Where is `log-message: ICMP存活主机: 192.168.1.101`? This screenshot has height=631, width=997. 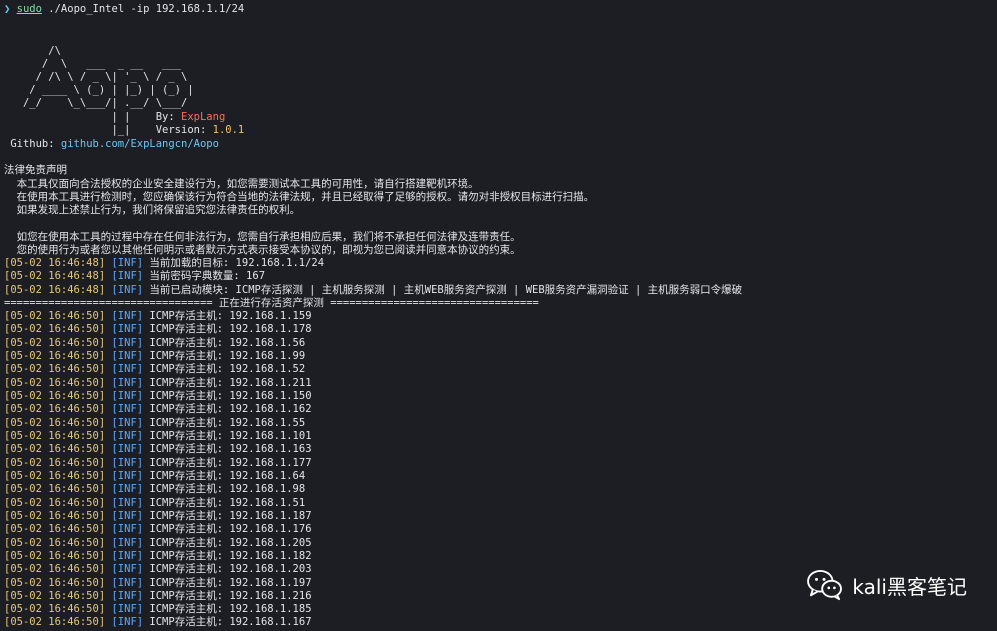
log-message: ICMP存活主机: 192.168.1.101 is located at coordinates (227, 436).